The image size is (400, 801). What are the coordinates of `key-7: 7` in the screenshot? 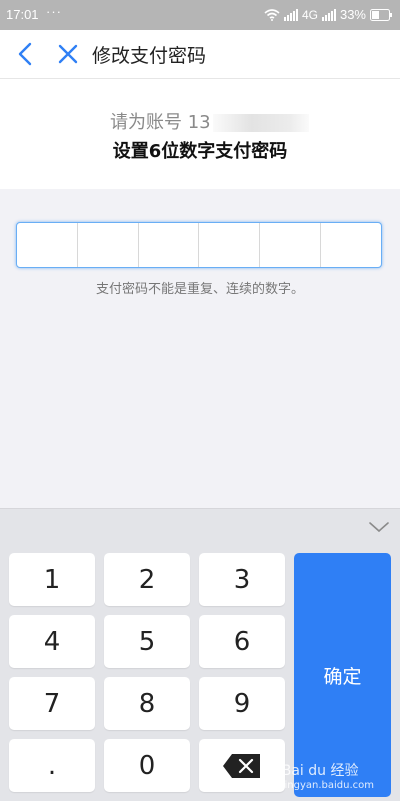 It's located at (52, 703).